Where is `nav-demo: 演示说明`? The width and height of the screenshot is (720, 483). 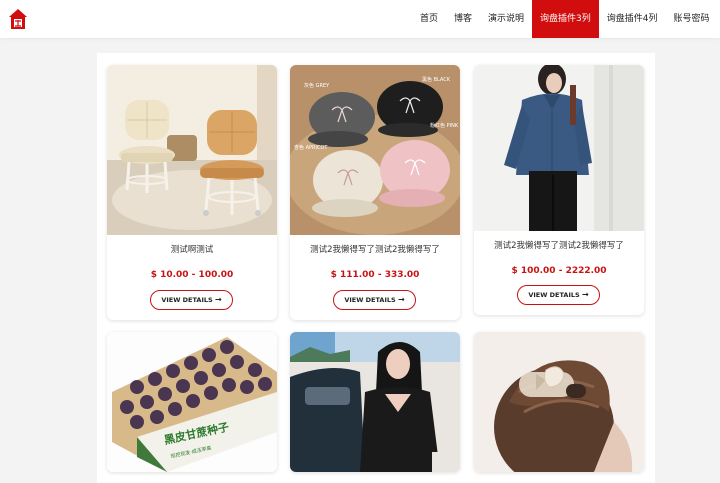
nav-demo: 演示说明 is located at coordinates (506, 19).